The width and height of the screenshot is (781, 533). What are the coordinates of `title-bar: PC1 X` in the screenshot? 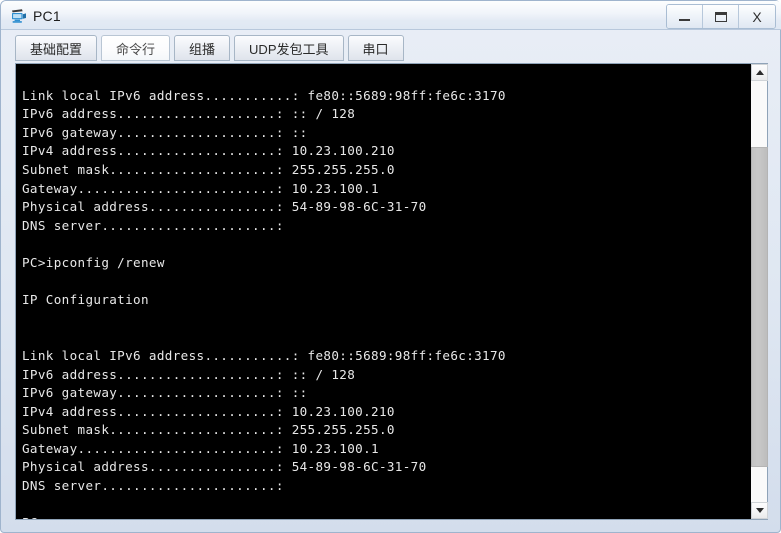 It's located at (391, 15).